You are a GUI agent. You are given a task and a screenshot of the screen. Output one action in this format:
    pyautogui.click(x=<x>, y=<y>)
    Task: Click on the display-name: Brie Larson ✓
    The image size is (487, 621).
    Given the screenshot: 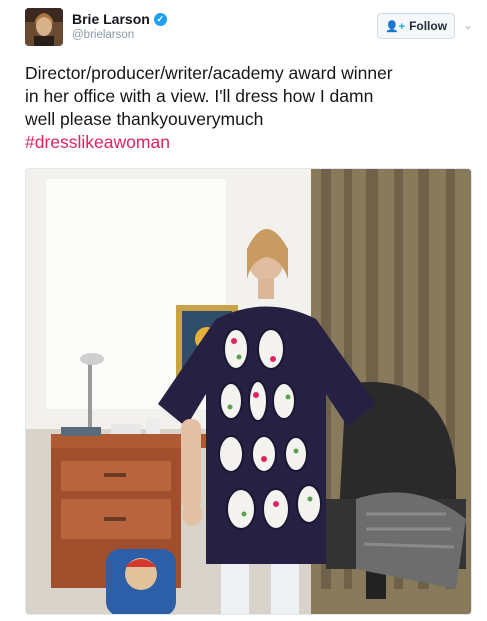 What is the action you would take?
    pyautogui.click(x=119, y=19)
    